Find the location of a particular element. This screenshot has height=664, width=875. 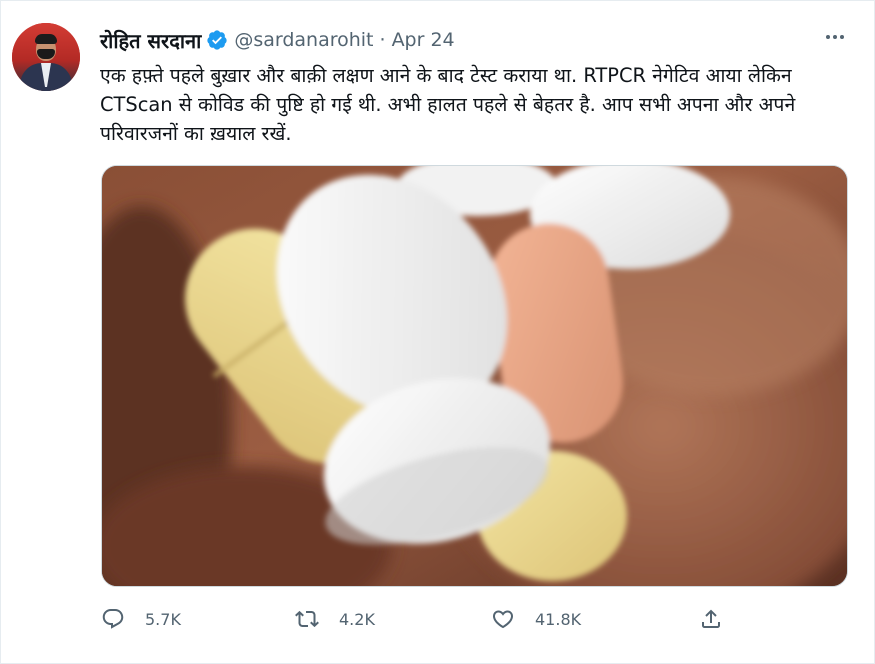

share-icon is located at coordinates (711, 618).